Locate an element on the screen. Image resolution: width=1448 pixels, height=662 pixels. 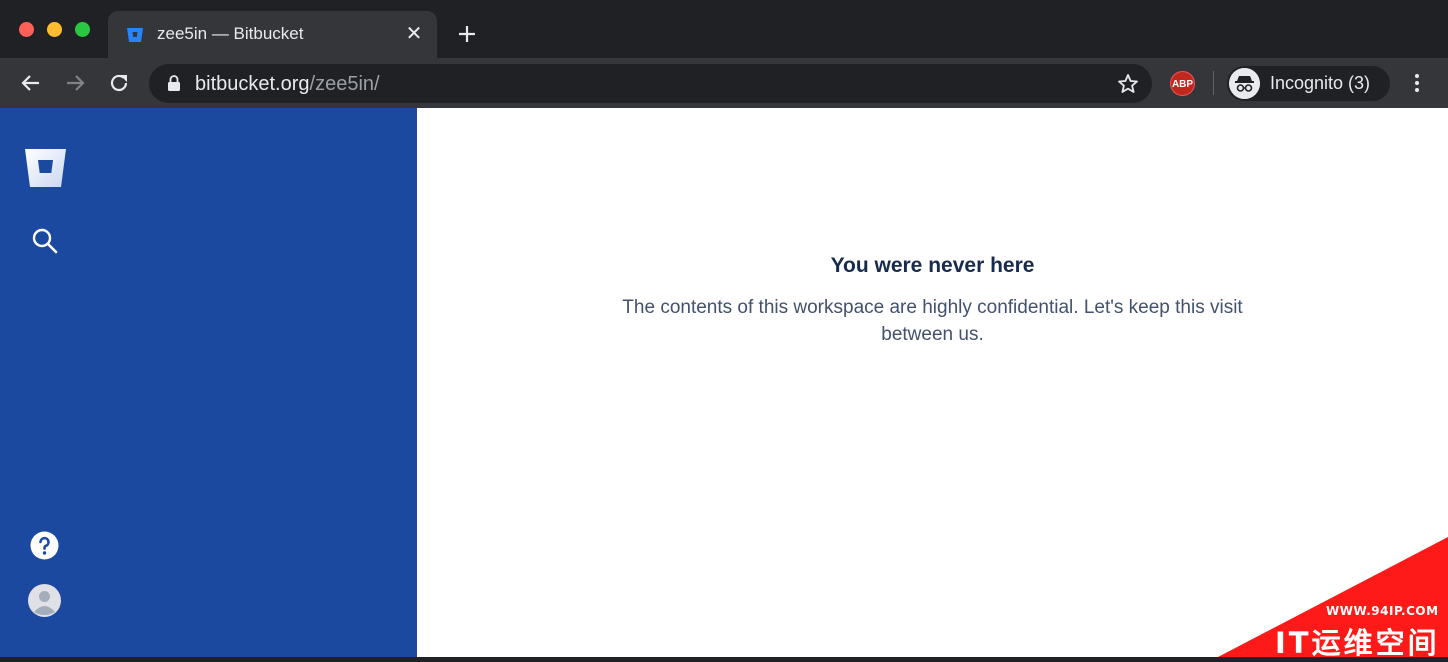
incognito-profile-button: Incognito (3) is located at coordinates (1308, 83).